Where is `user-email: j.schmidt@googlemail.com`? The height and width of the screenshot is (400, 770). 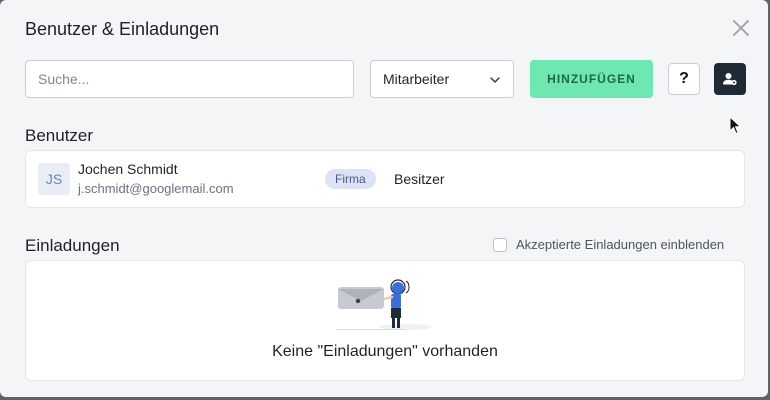
user-email: j.schmidt@googlemail.com is located at coordinates (156, 188).